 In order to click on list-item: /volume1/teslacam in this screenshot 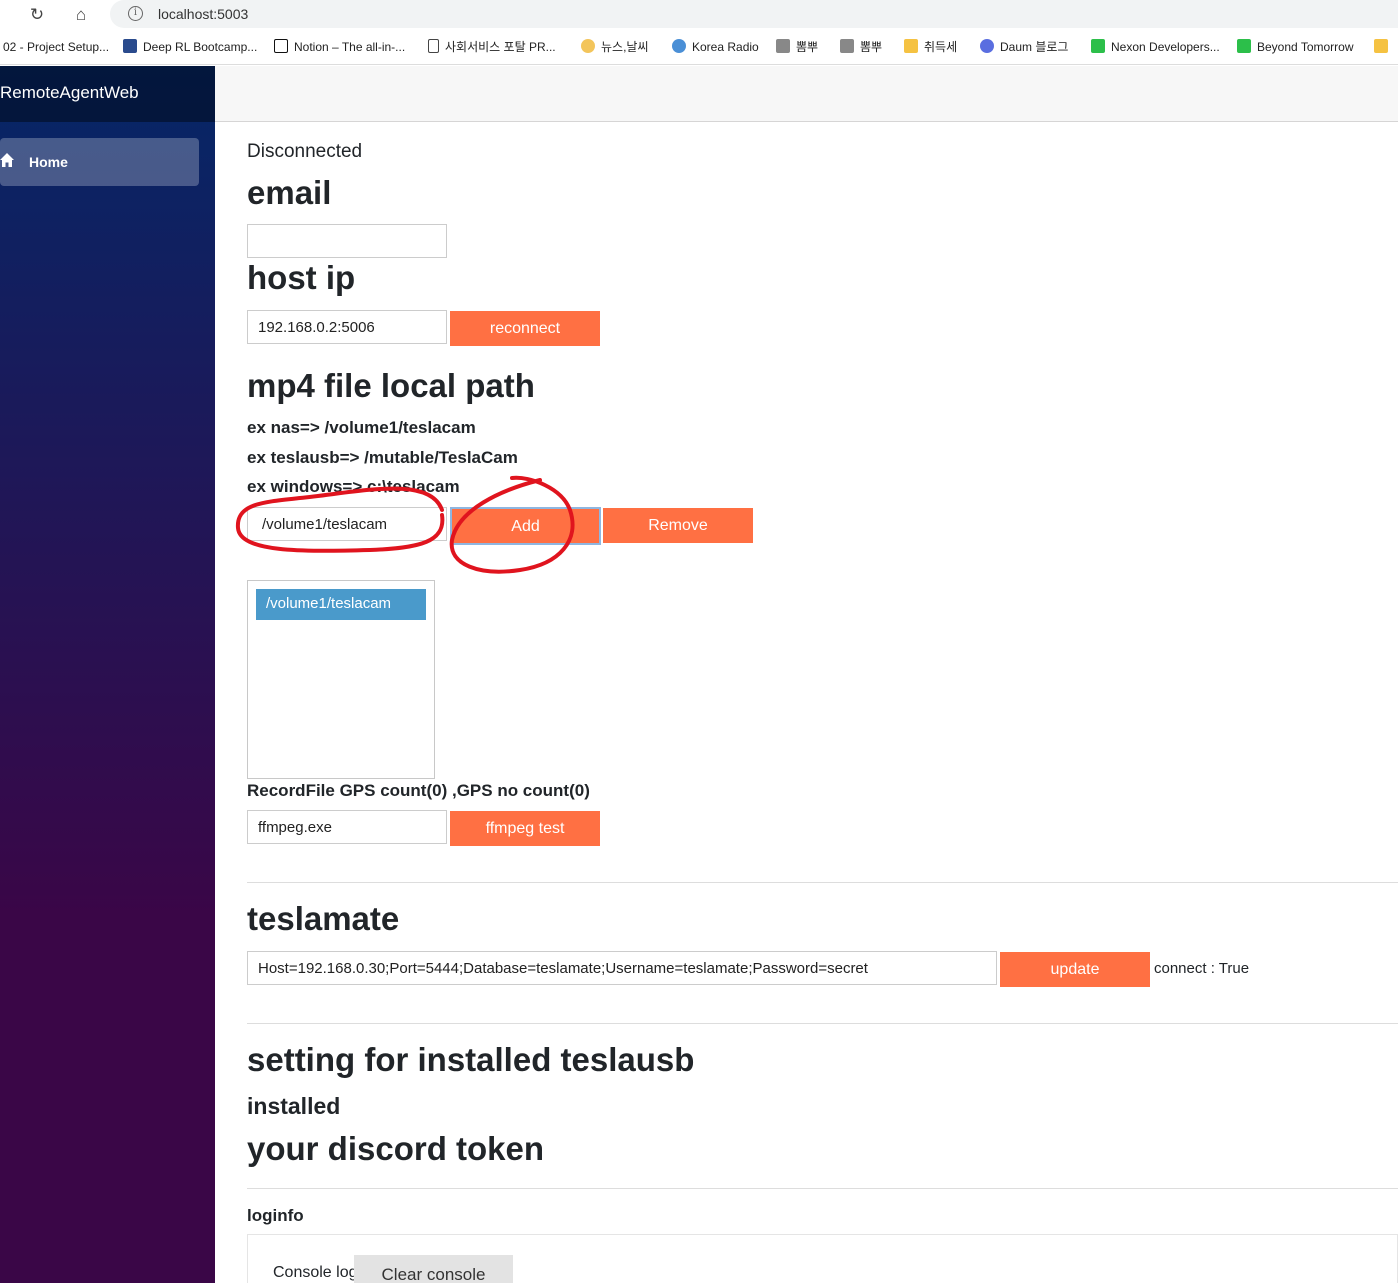, I will do `click(341, 604)`.